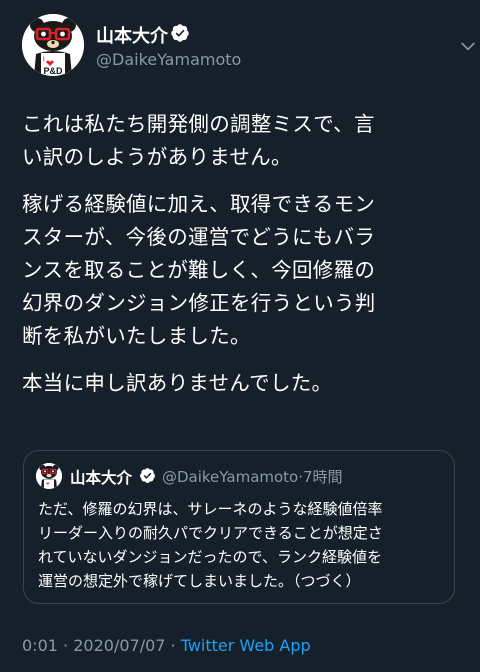  What do you see at coordinates (119, 645) in the screenshot?
I see `tweet-date: 2020/07/07` at bounding box center [119, 645].